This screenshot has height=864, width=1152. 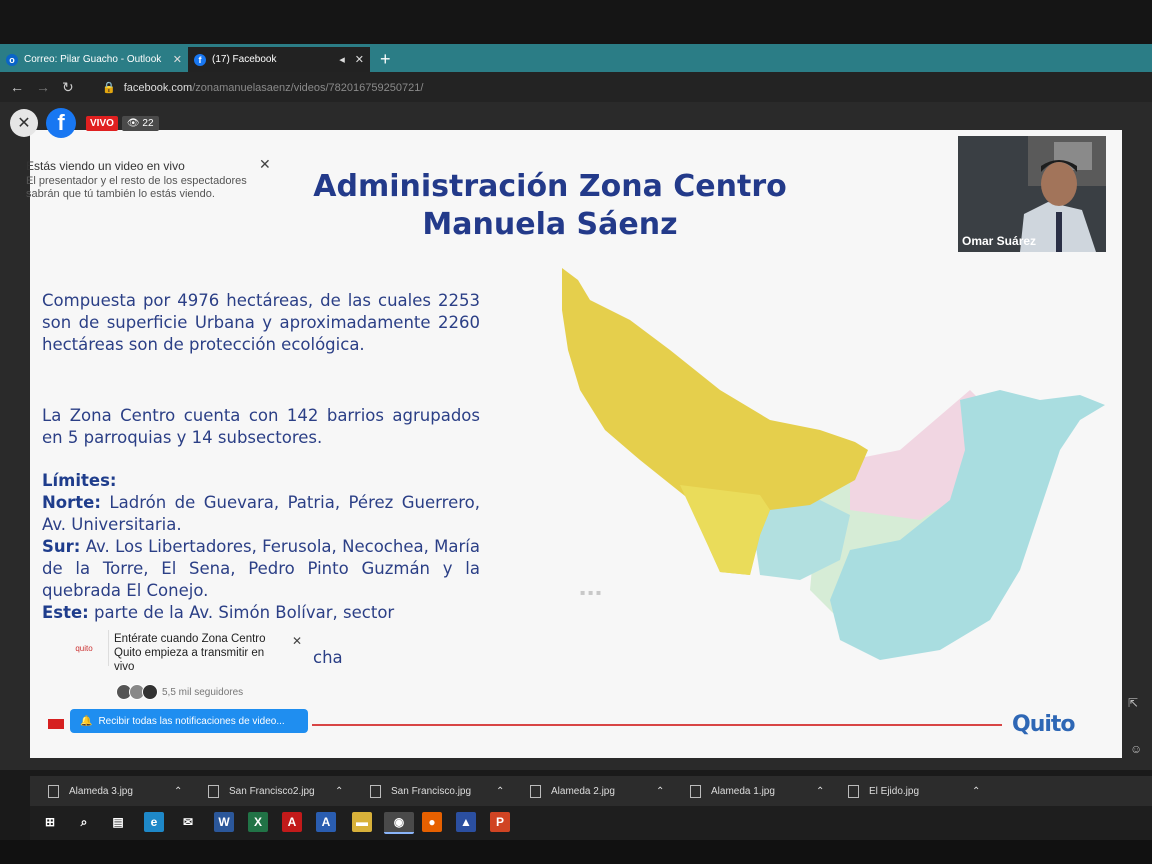 I want to click on back-icon: ←, so click(x=18, y=87).